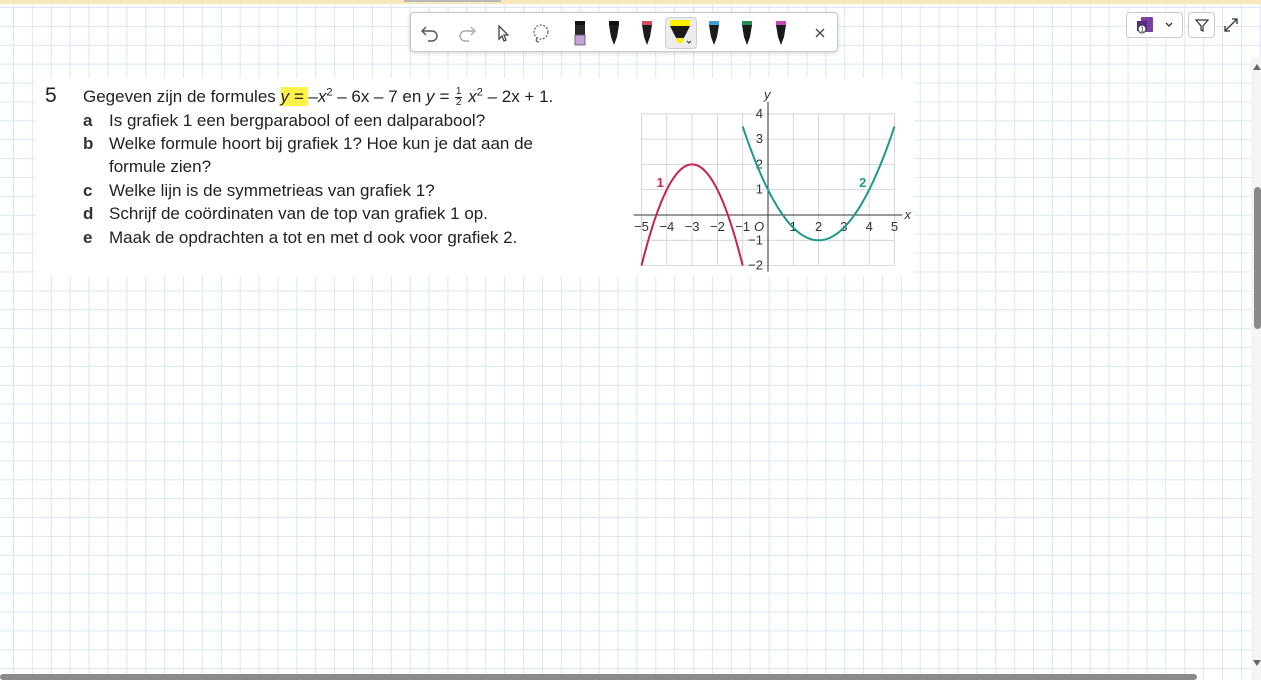 This screenshot has width=1261, height=680. I want to click on onenote-dropdown-button: 1, so click(1154, 25).